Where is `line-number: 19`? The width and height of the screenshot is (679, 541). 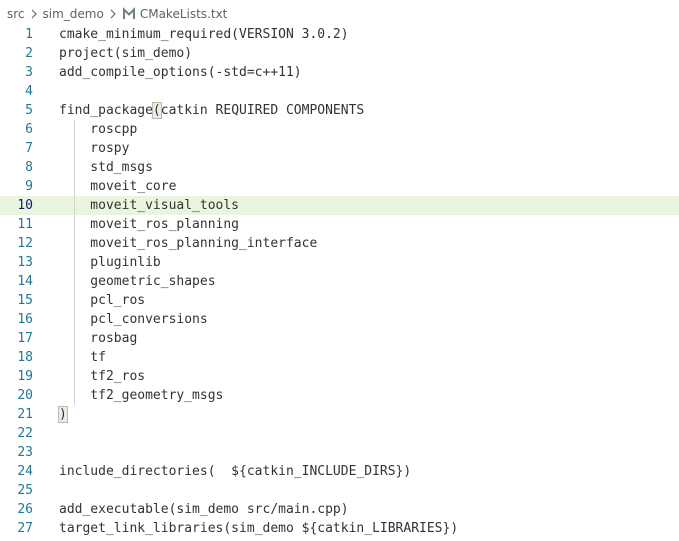
line-number: 19 is located at coordinates (25, 376).